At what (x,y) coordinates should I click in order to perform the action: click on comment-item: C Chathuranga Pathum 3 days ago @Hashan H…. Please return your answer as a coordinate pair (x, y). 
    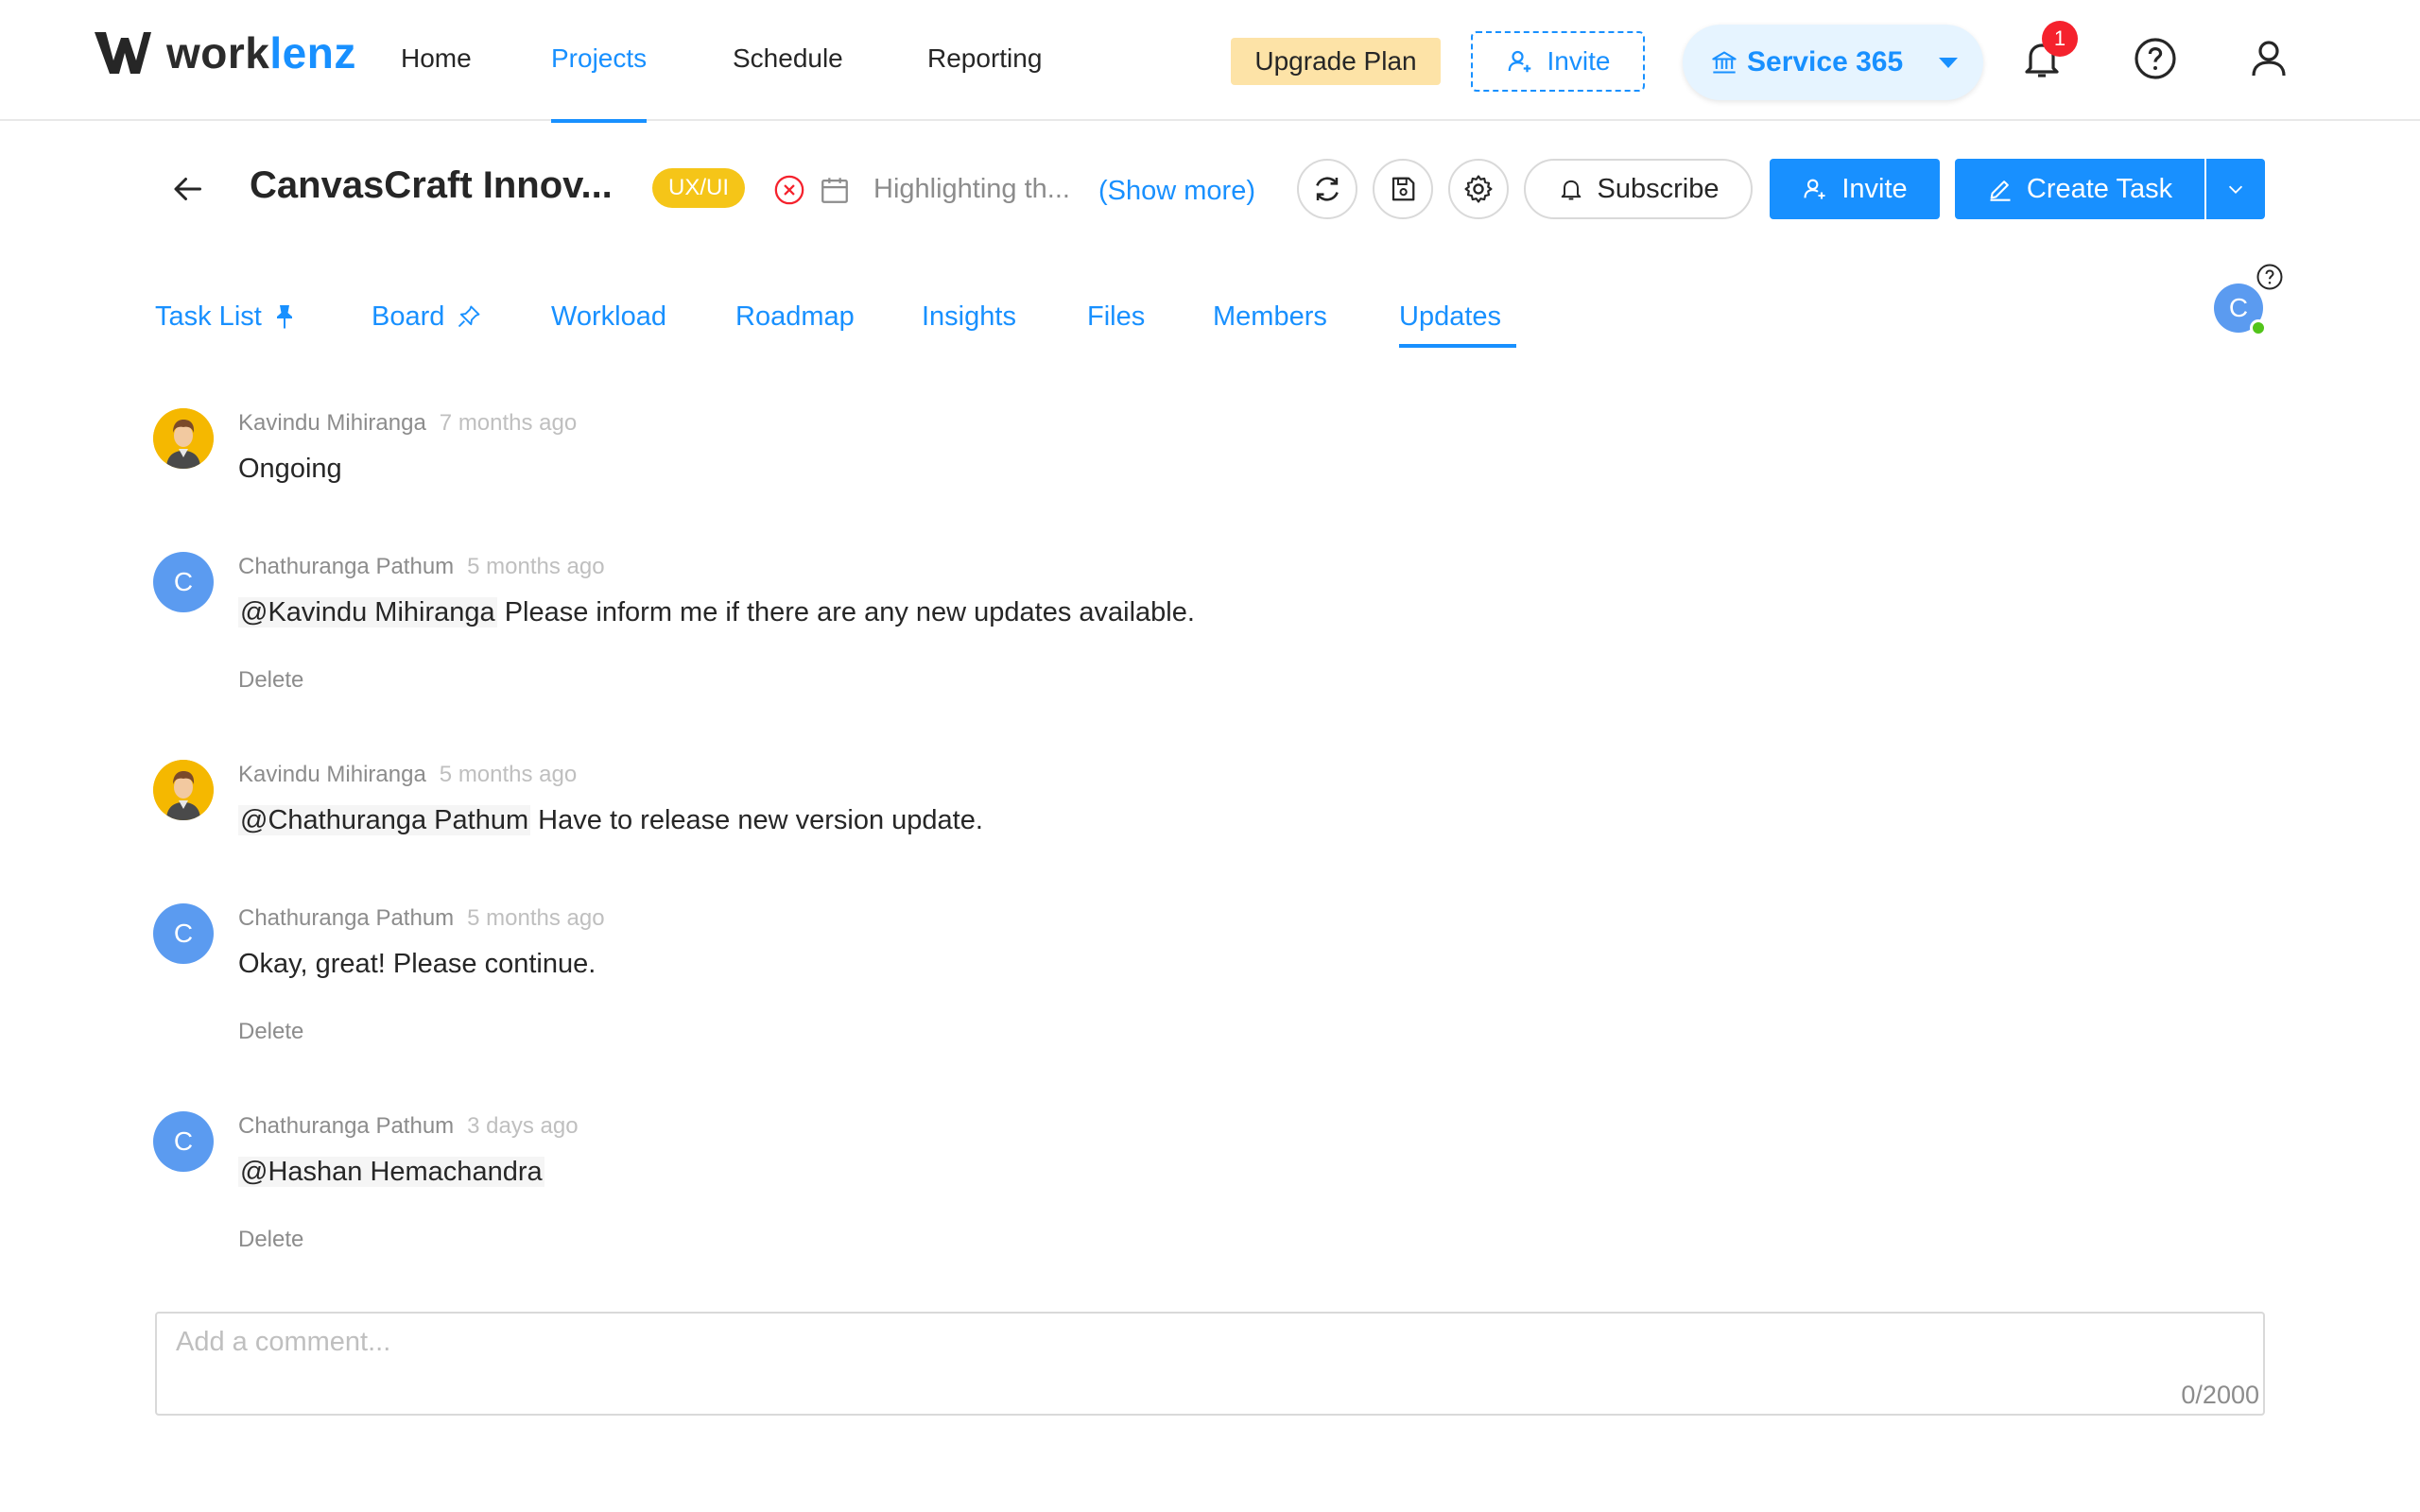
    Looking at the image, I should click on (1193, 1187).